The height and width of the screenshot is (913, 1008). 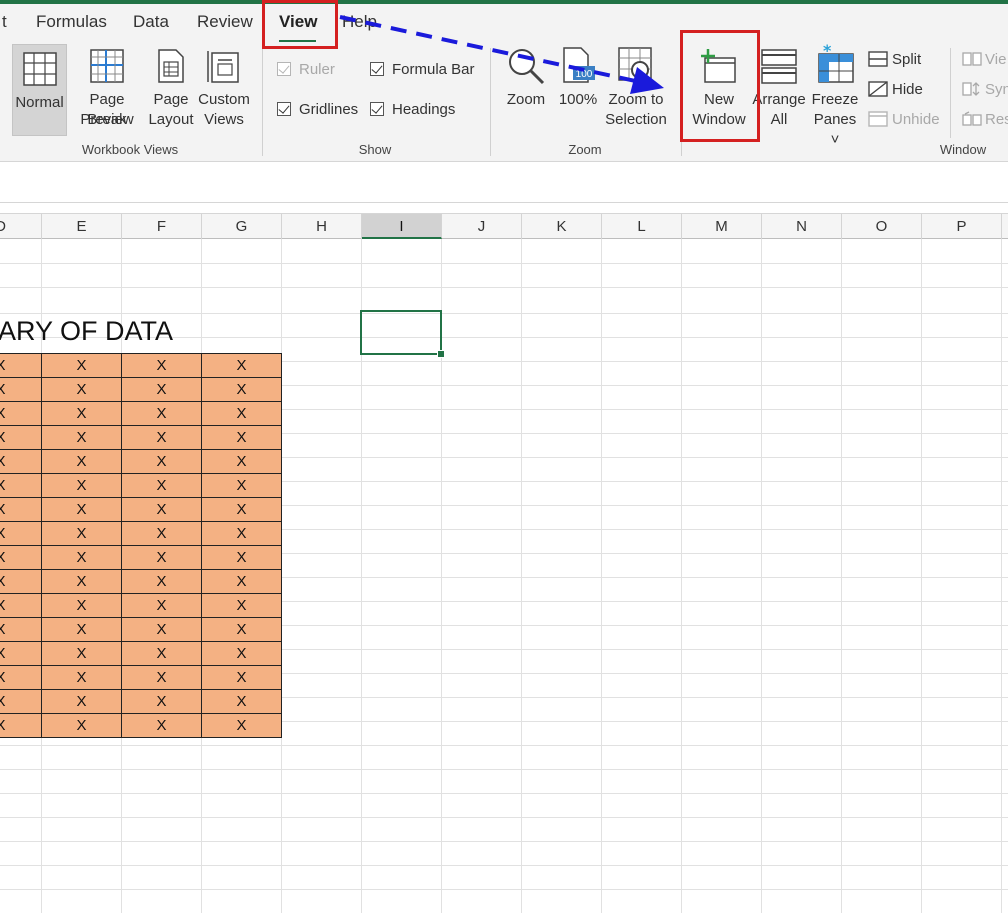 What do you see at coordinates (904, 120) in the screenshot?
I see `unhide-button: Unhide` at bounding box center [904, 120].